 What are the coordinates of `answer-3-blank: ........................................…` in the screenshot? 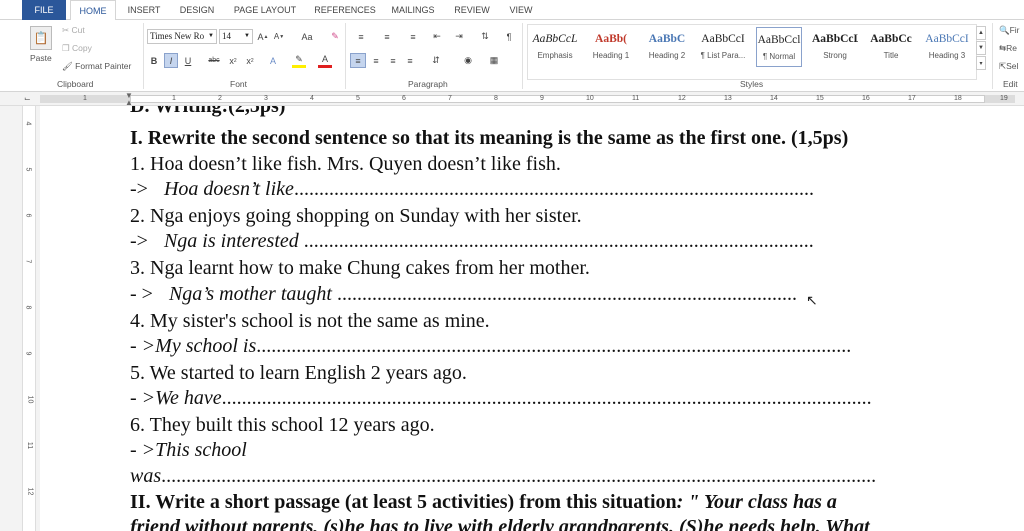 It's located at (564, 294).